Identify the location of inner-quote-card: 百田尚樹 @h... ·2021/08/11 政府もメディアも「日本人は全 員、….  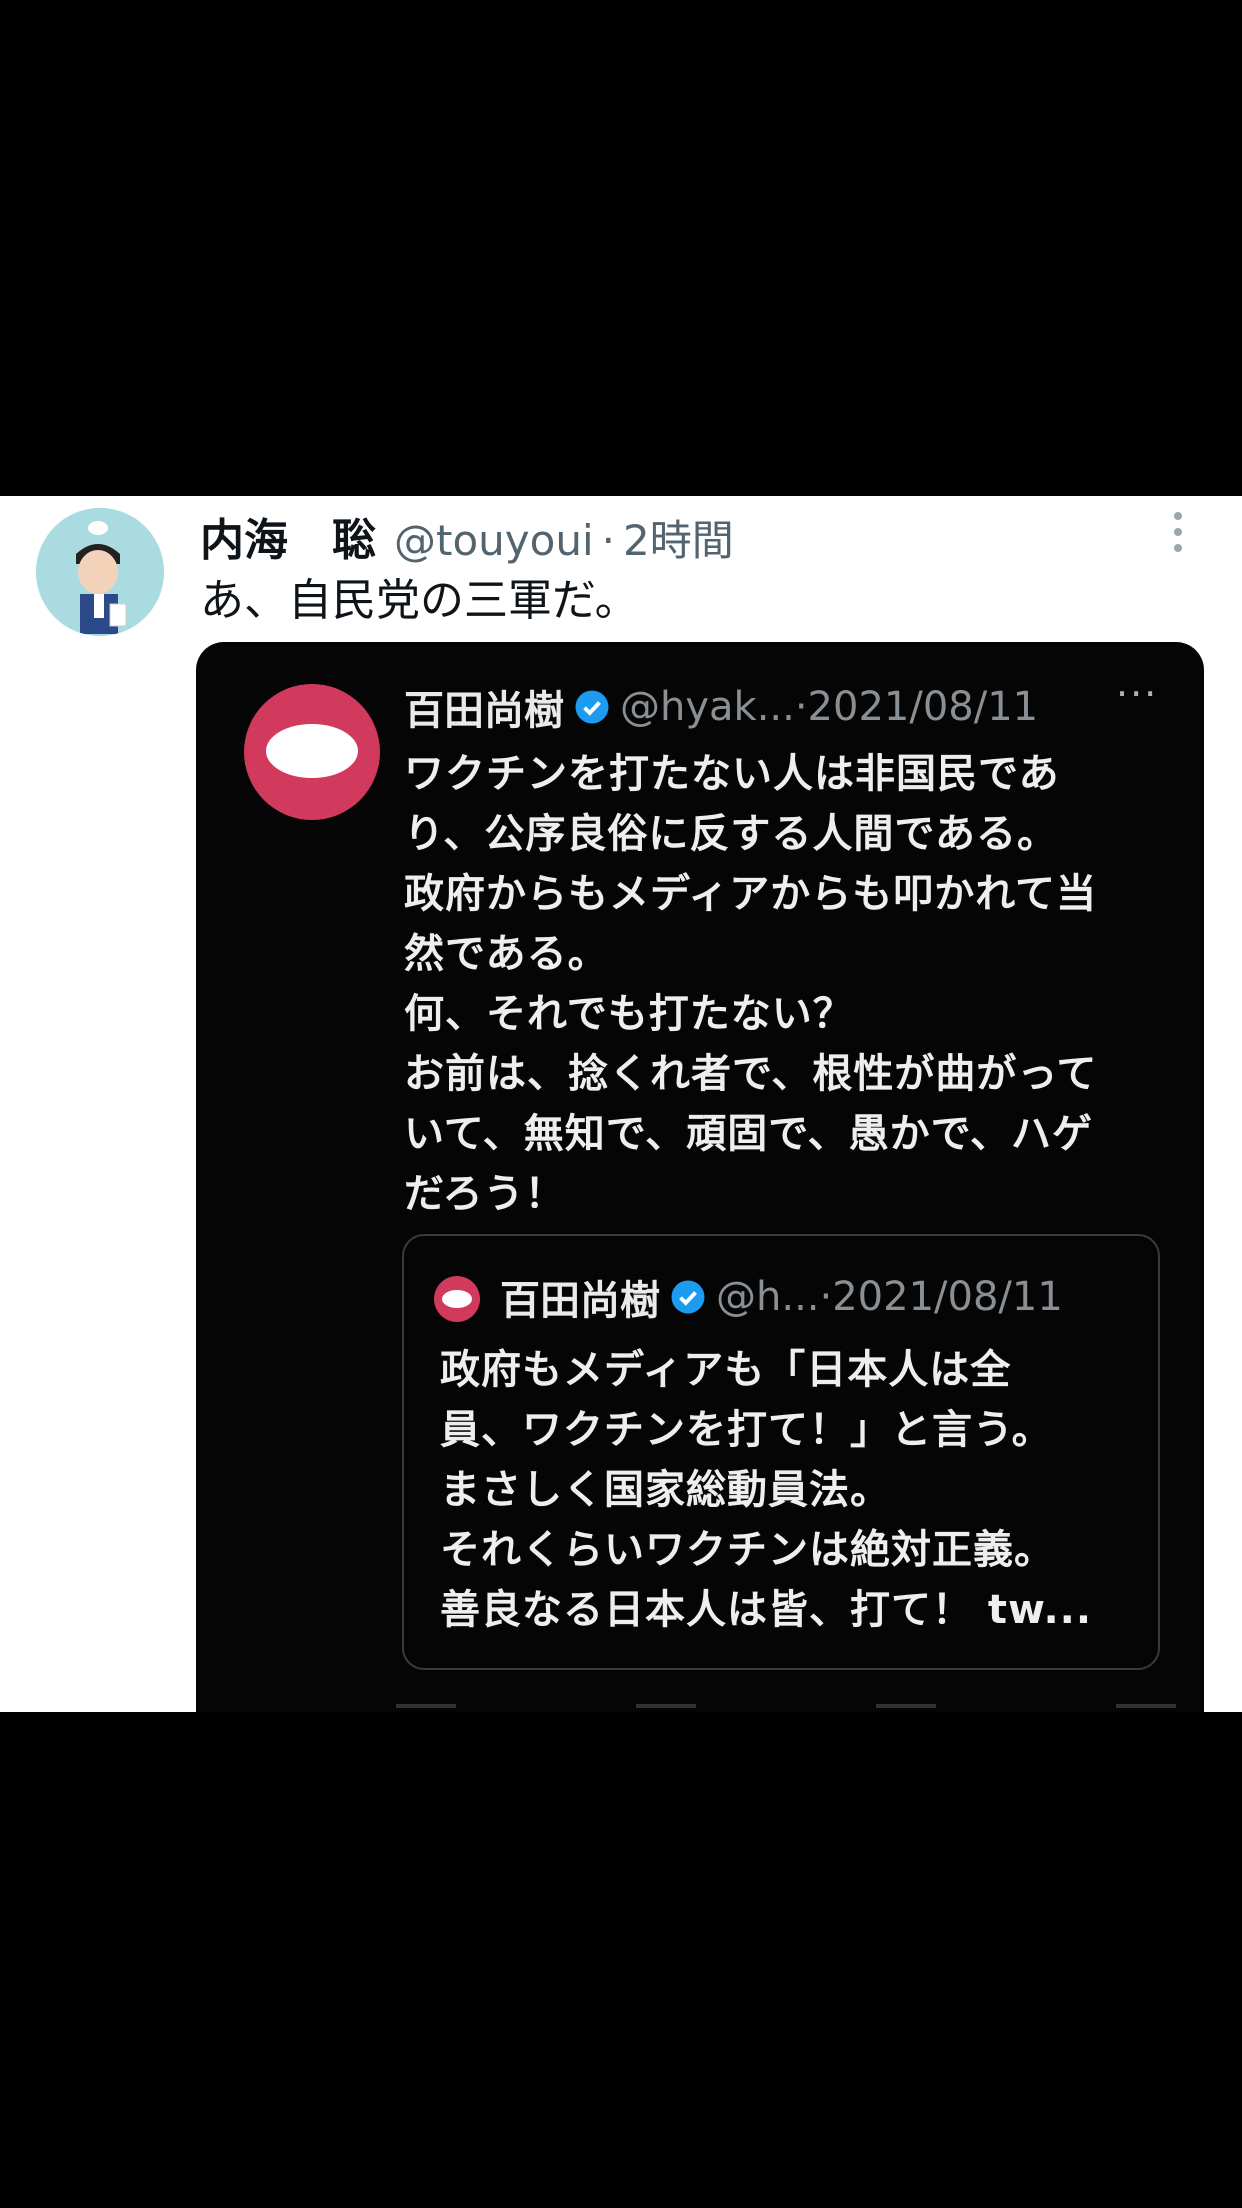
(781, 1452).